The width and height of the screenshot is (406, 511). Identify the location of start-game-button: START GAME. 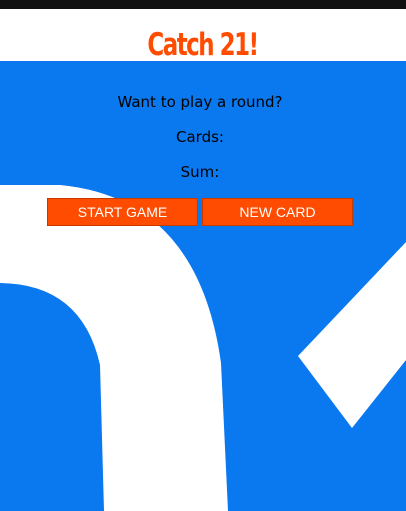
(122, 212).